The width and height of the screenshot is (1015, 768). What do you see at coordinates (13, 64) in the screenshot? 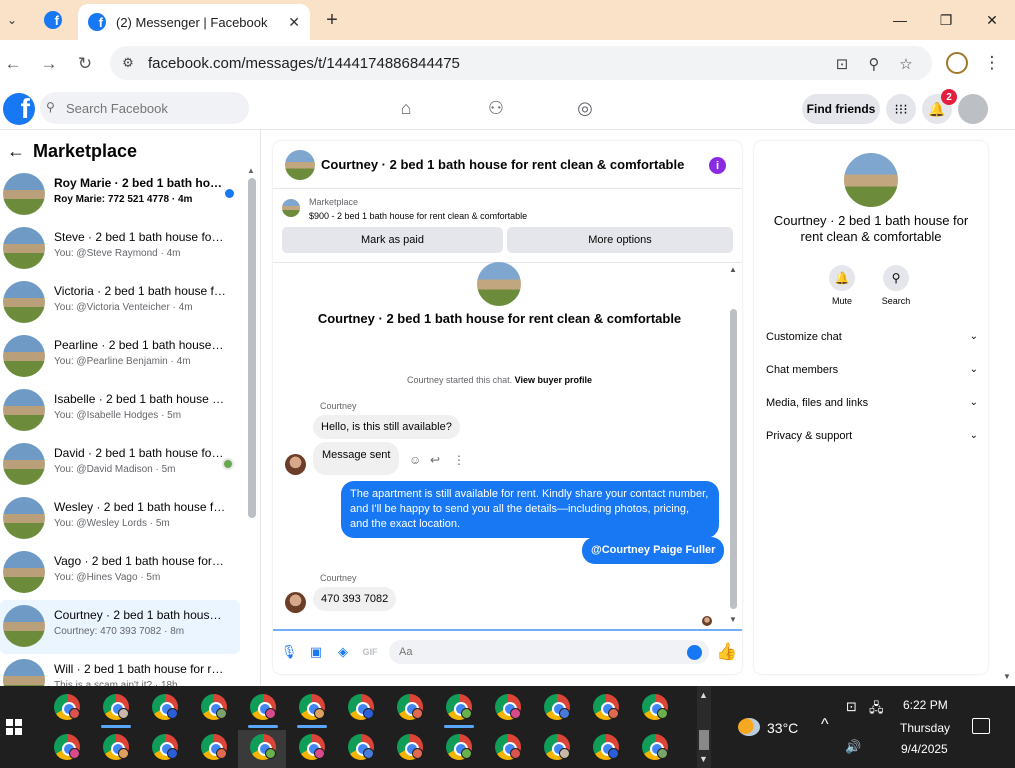
I see `back-icon: ←` at bounding box center [13, 64].